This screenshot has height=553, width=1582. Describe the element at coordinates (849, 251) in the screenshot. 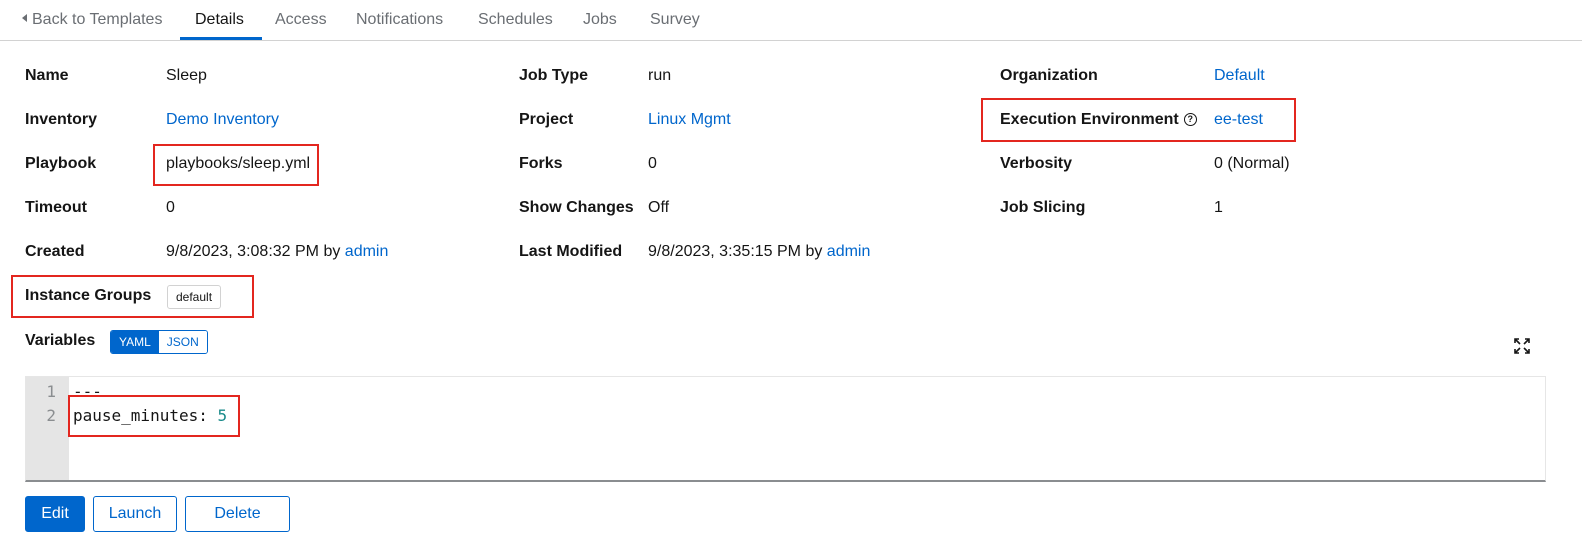

I see `modified-by-user-link: admin` at that location.